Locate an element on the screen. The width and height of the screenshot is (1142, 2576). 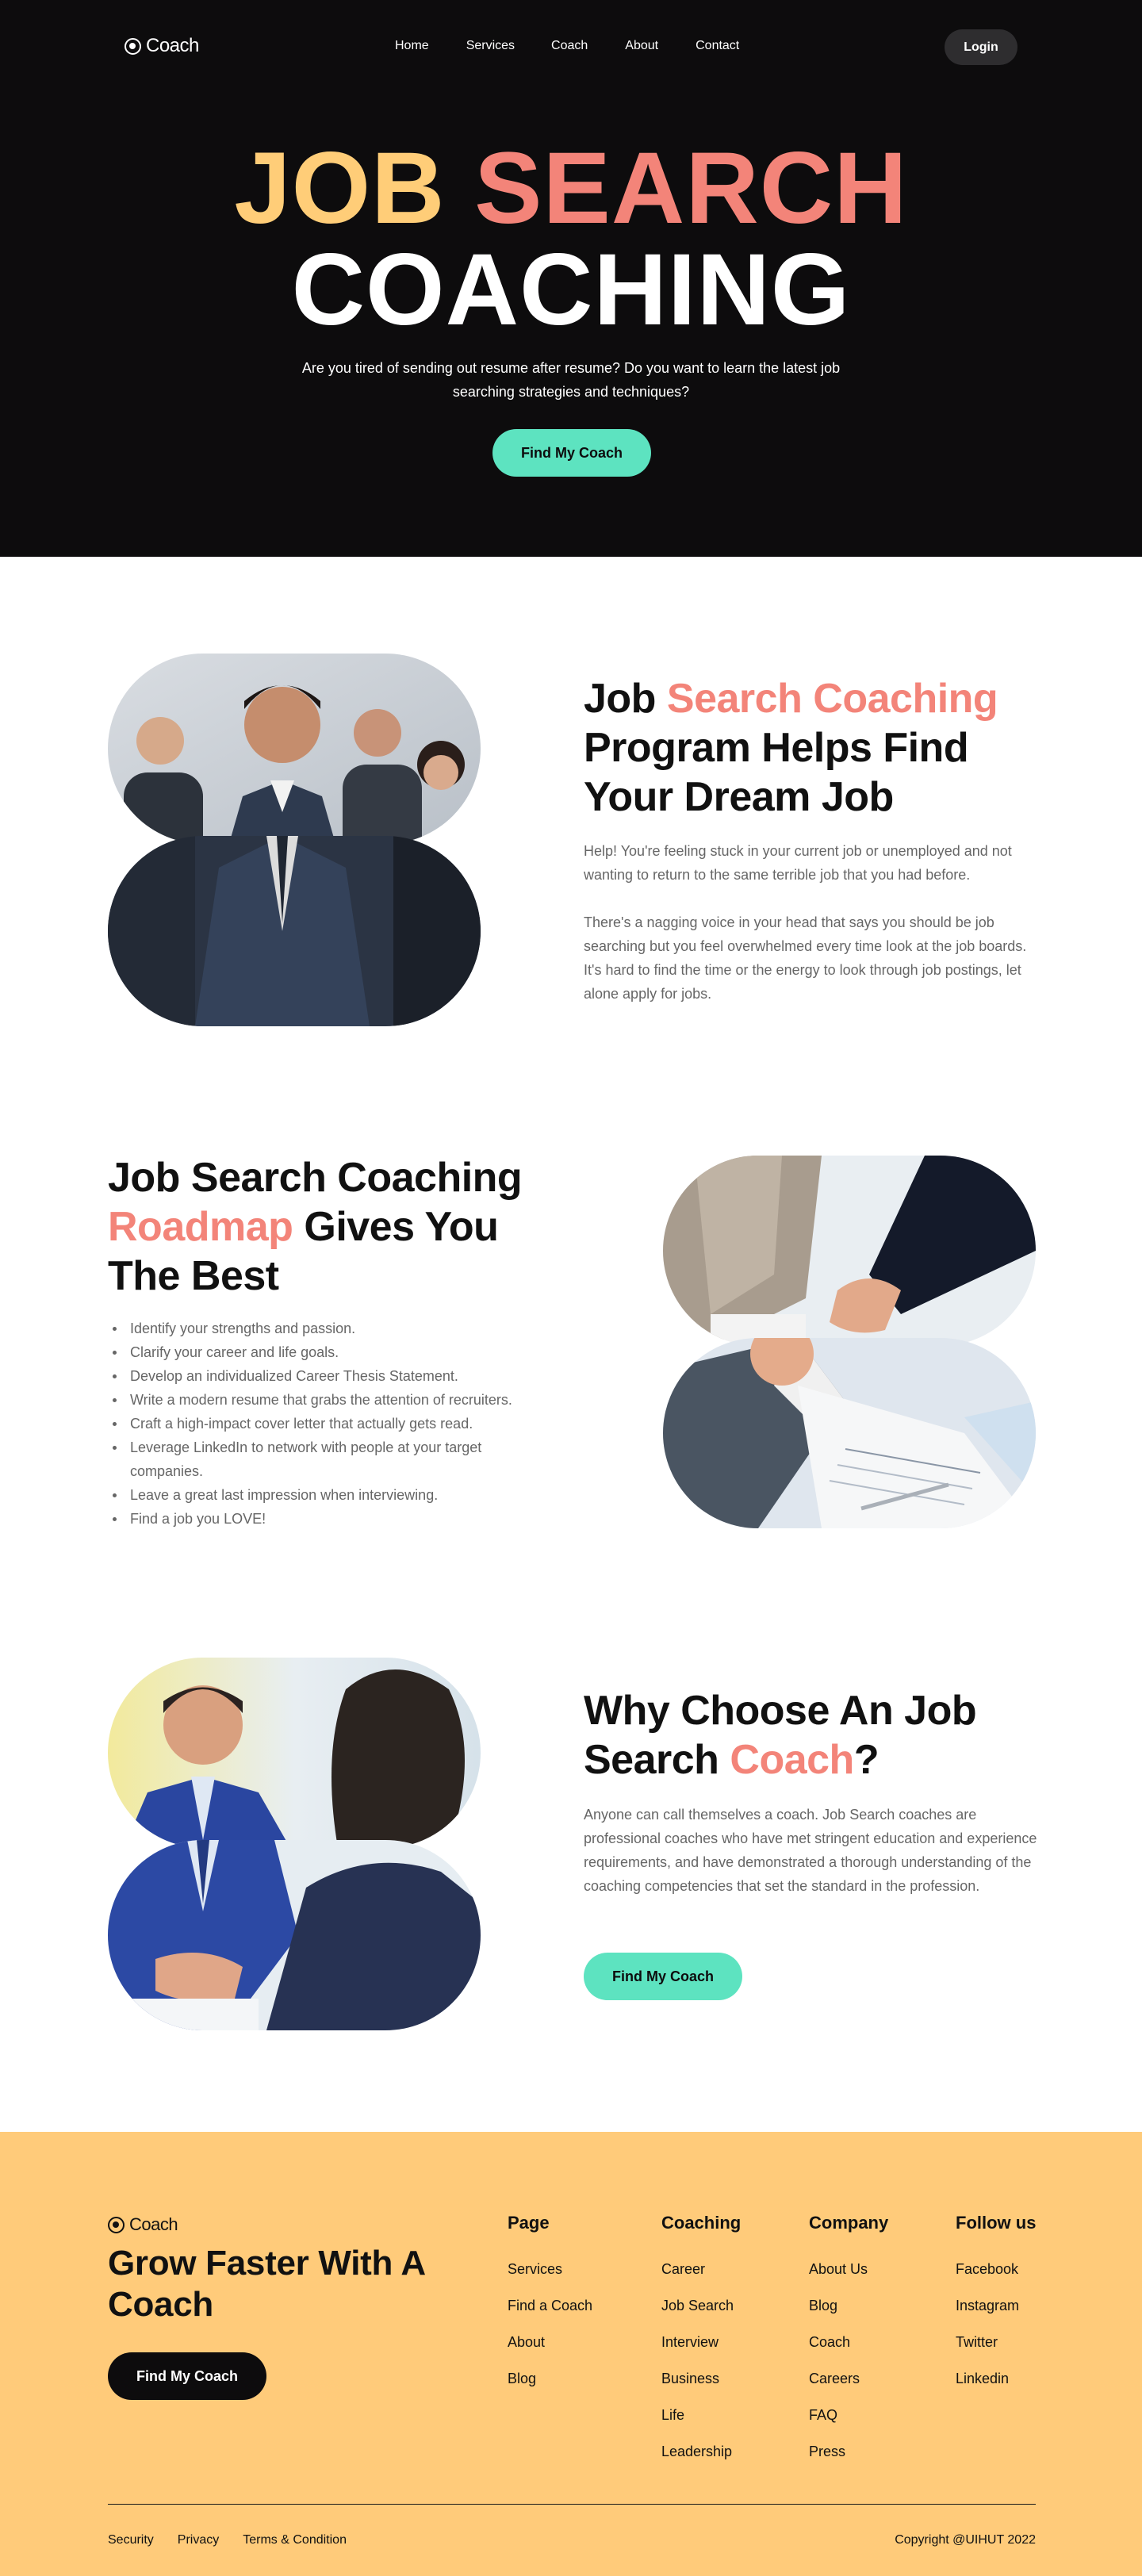
footer-legal-security: Security is located at coordinates (131, 2540).